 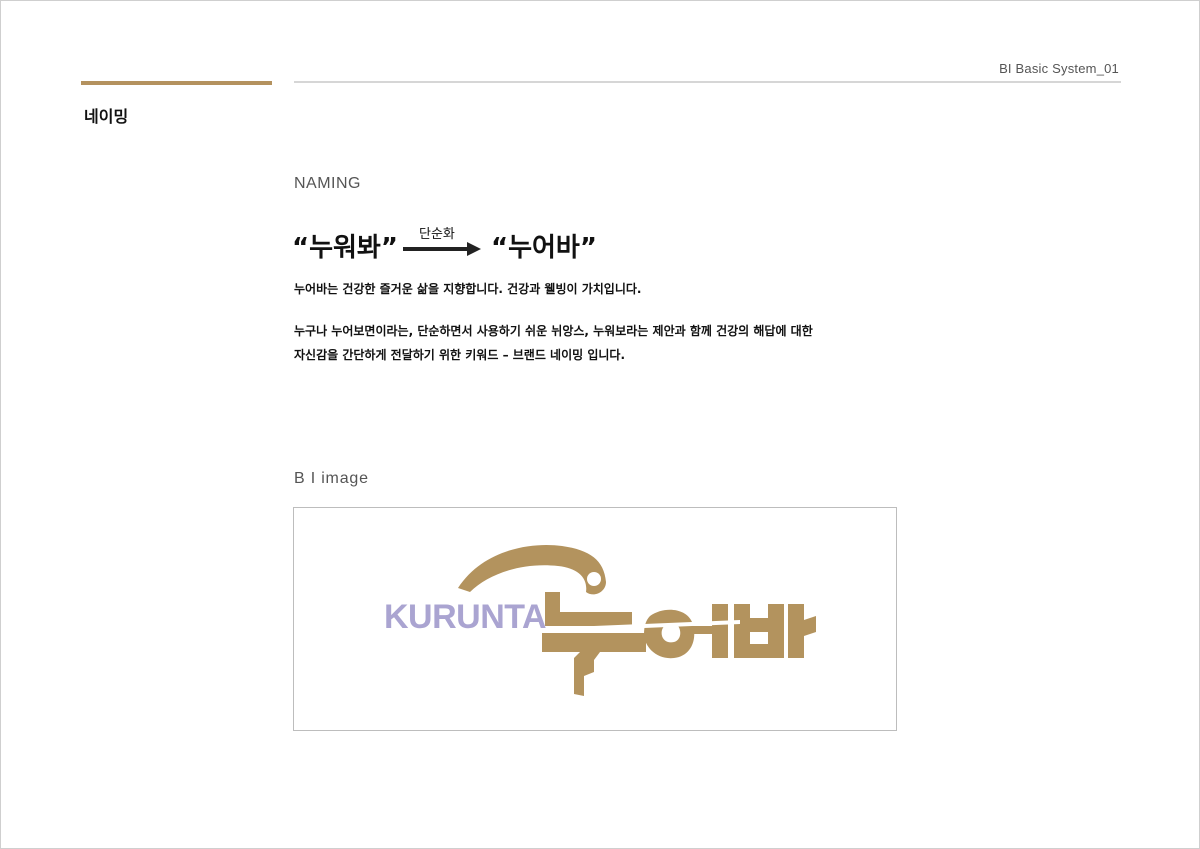 I want to click on logo-glyph-eo-stem, so click(x=720, y=631).